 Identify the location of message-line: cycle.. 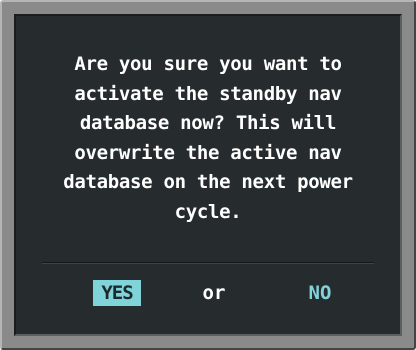
(208, 211).